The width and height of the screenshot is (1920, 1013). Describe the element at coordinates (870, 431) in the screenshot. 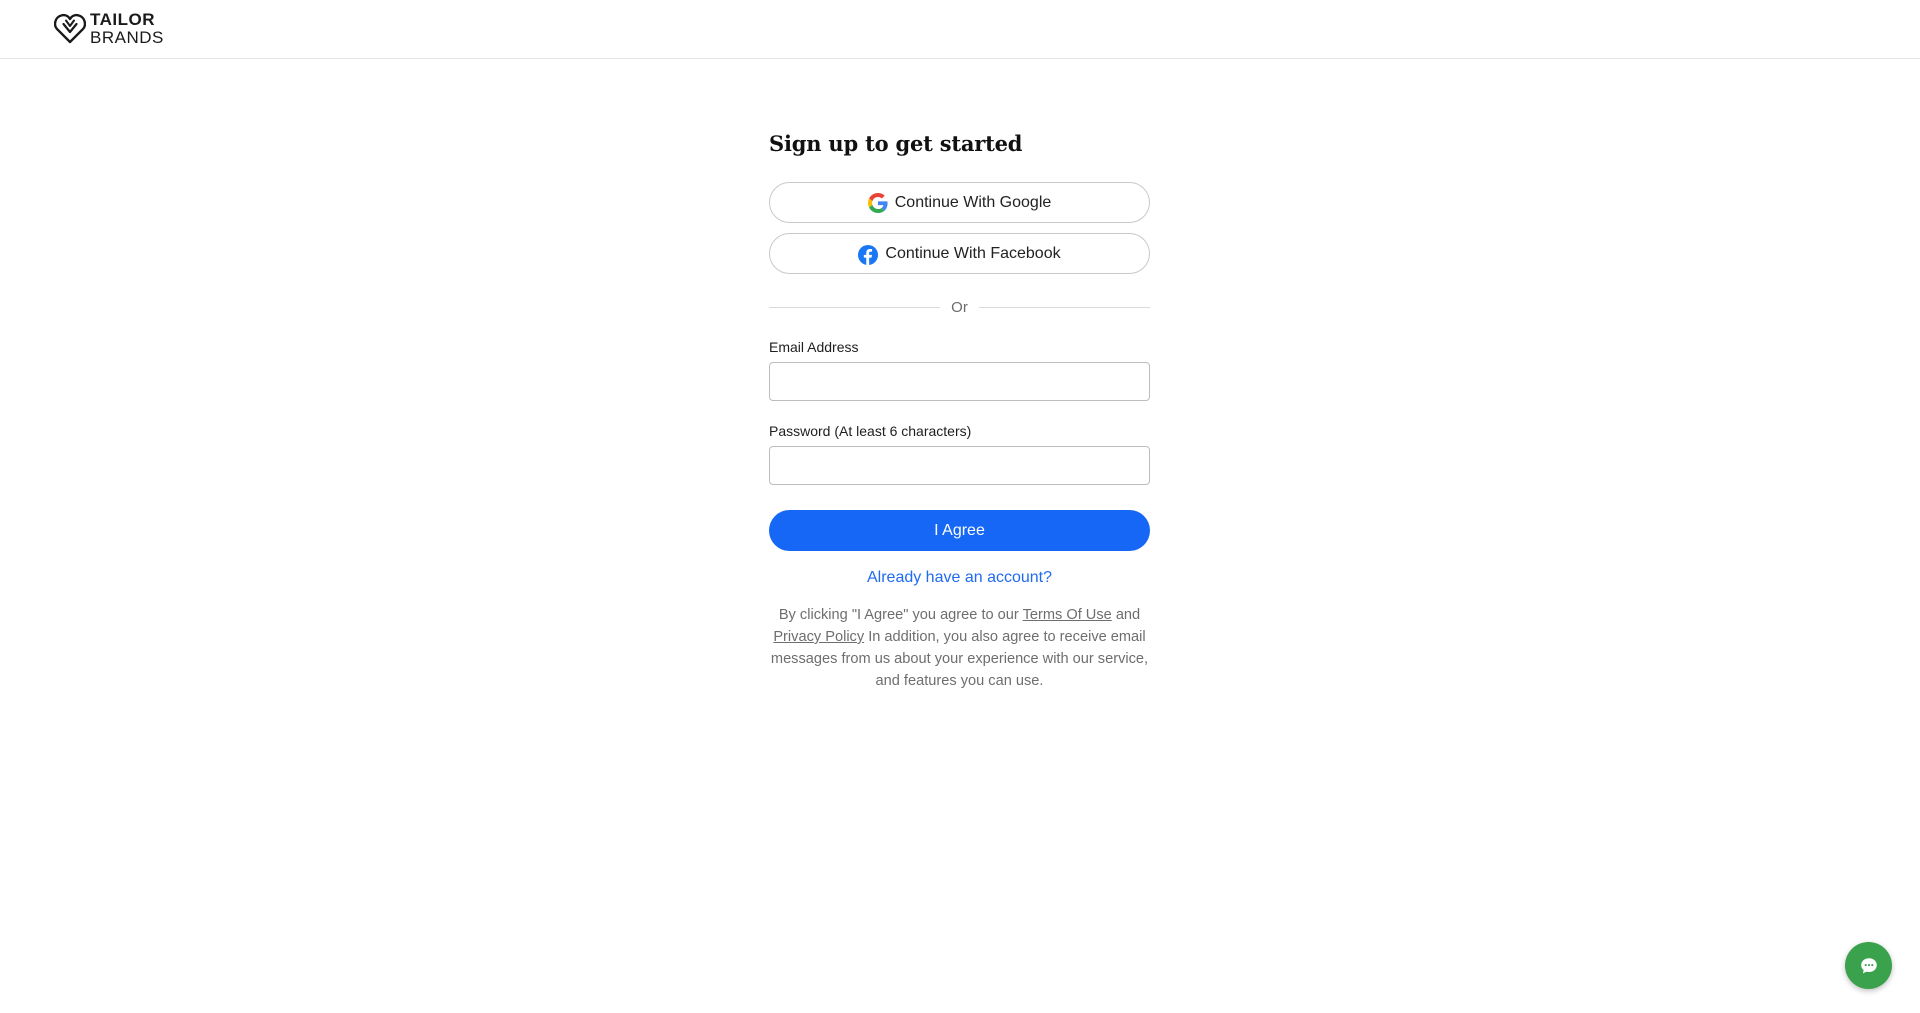

I see `password-label: Password (At least 6 characters)` at that location.